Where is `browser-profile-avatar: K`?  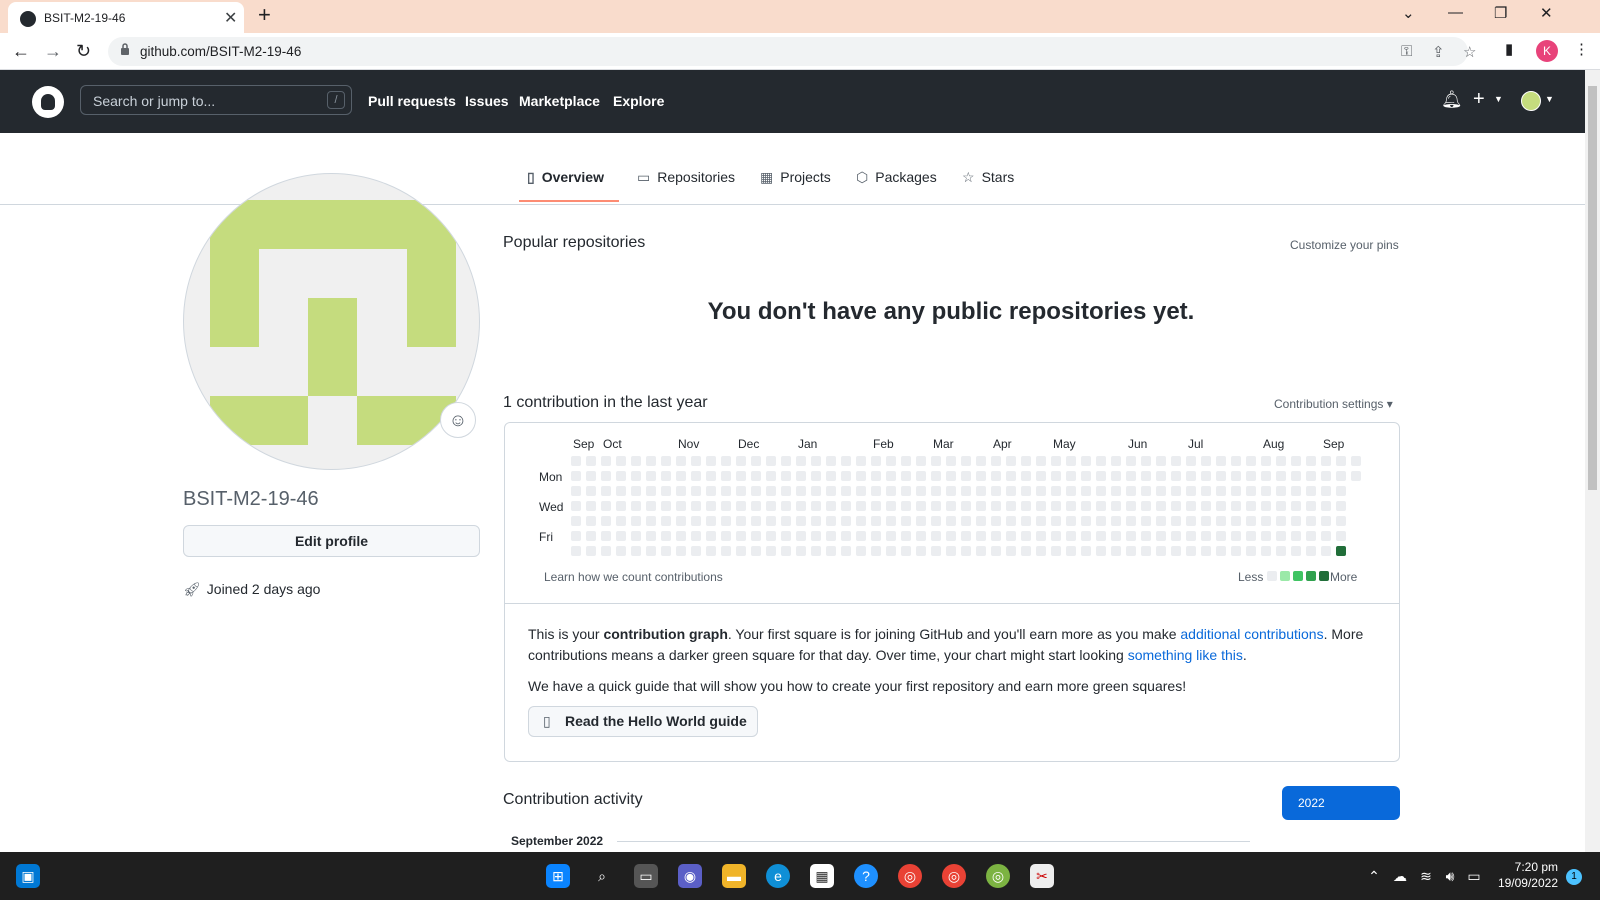 browser-profile-avatar: K is located at coordinates (1547, 51).